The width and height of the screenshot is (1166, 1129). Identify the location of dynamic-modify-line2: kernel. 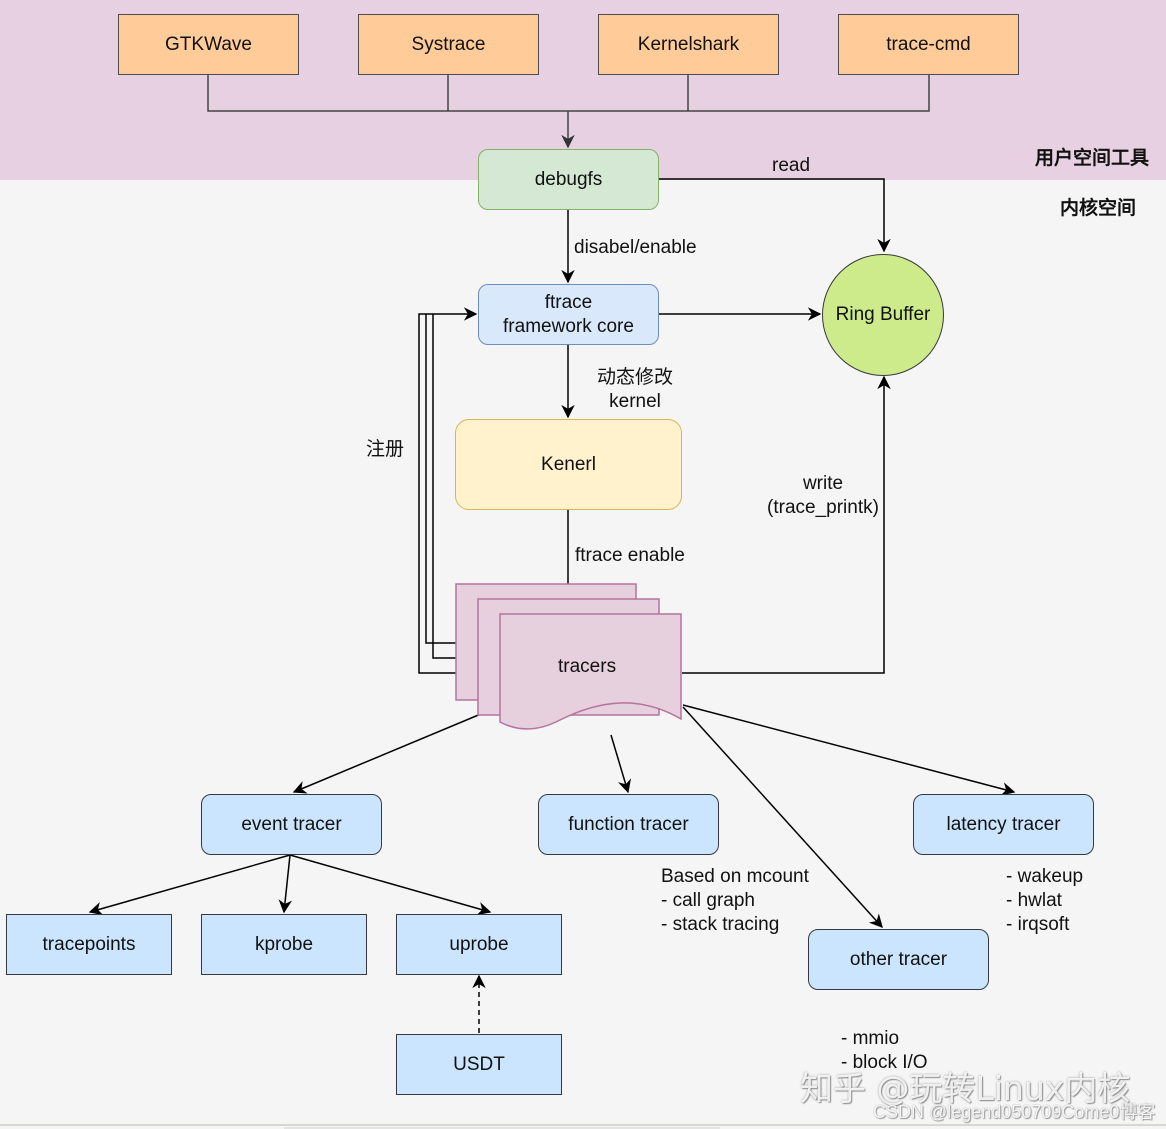
(635, 401).